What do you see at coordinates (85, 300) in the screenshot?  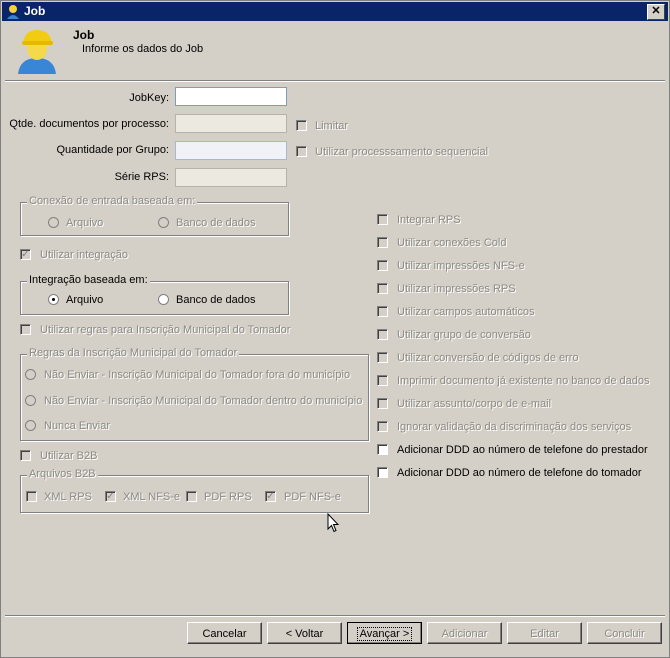 I see `integracao-arquivo-label: Arquivo` at bounding box center [85, 300].